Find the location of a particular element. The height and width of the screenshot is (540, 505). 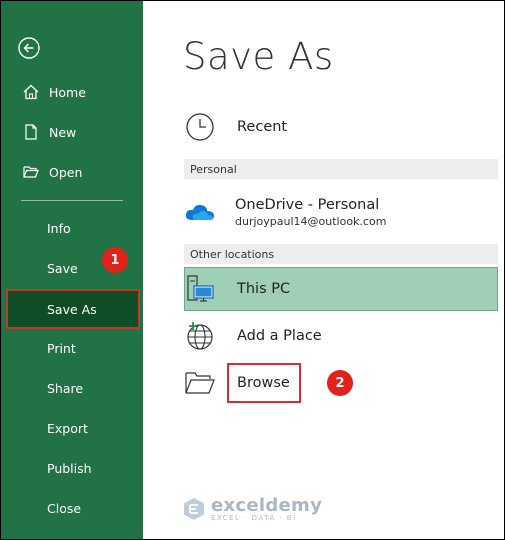

location-add-place: Add a Place is located at coordinates (253, 336).